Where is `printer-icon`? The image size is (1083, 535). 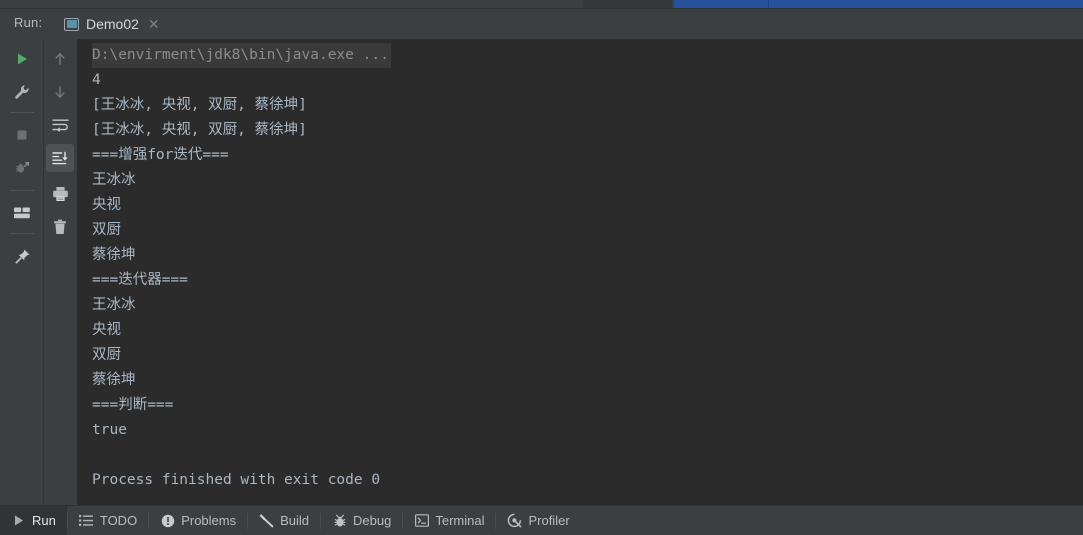 printer-icon is located at coordinates (60, 194).